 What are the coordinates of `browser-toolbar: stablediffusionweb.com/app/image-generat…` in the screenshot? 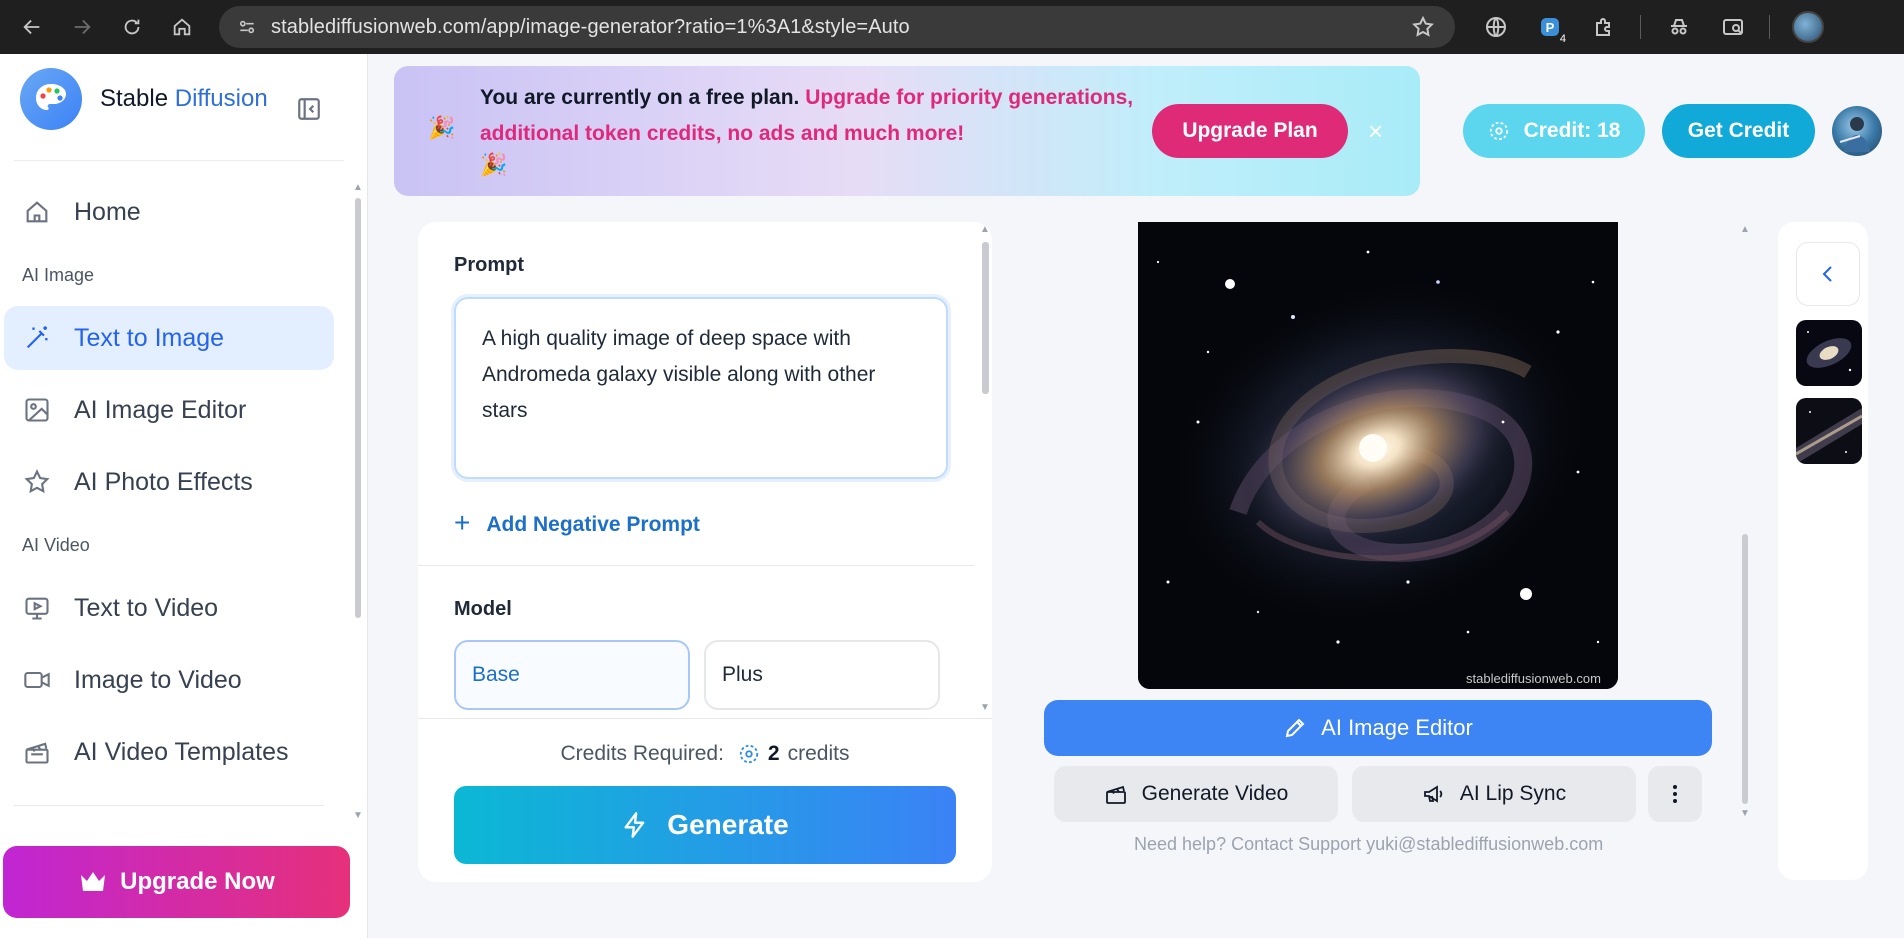 It's located at (952, 27).